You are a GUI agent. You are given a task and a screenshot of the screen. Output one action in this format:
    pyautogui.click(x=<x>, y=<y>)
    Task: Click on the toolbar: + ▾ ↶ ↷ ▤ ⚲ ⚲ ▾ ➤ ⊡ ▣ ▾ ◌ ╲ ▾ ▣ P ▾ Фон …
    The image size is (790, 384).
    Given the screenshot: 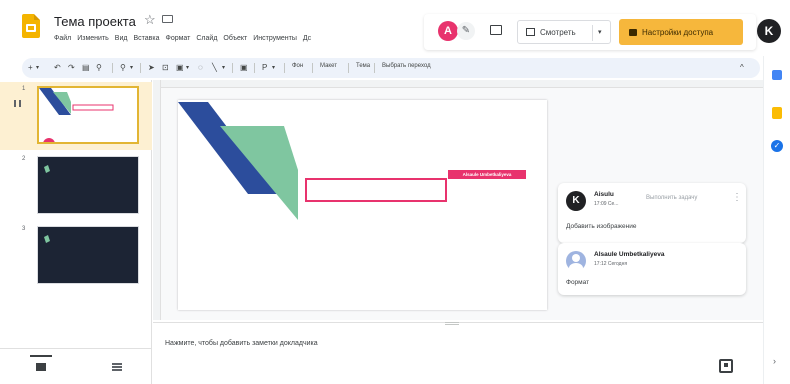 What is the action you would take?
    pyautogui.click(x=391, y=68)
    